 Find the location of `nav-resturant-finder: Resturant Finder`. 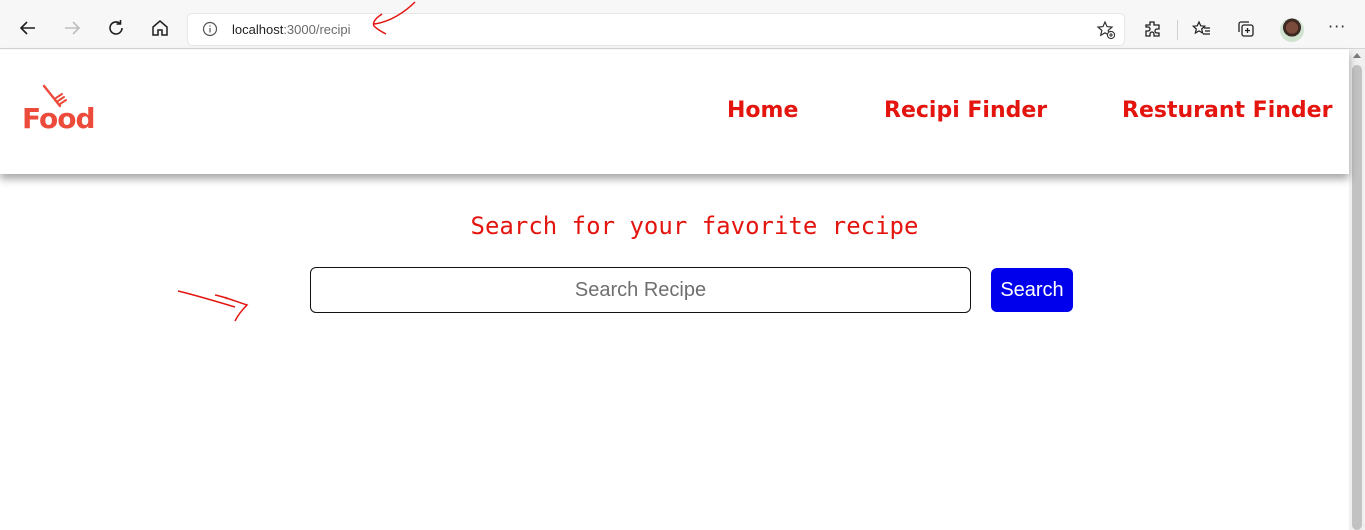

nav-resturant-finder: Resturant Finder is located at coordinates (1227, 110).